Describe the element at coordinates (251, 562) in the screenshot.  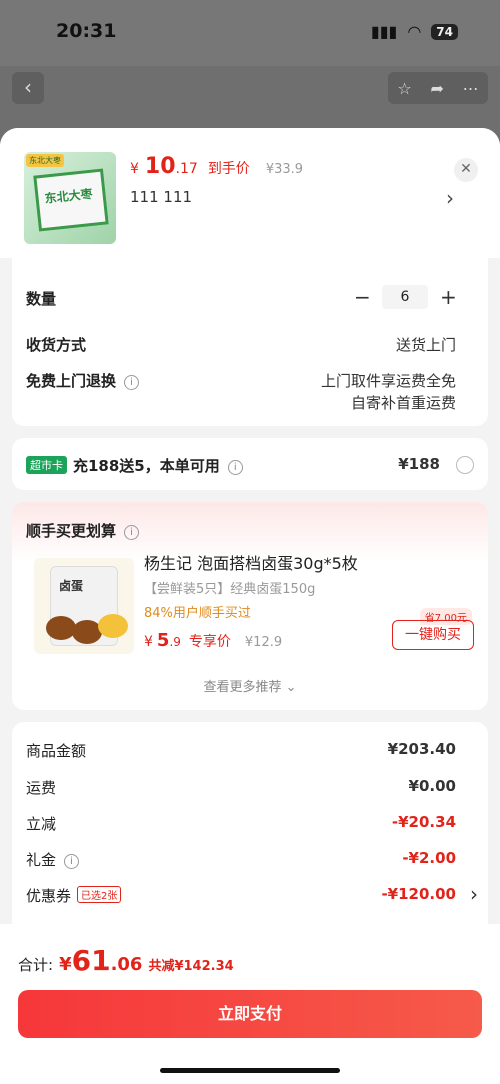
I see `upsell-product-name: 杨生记 泡面搭档卤蛋30g*5枚` at that location.